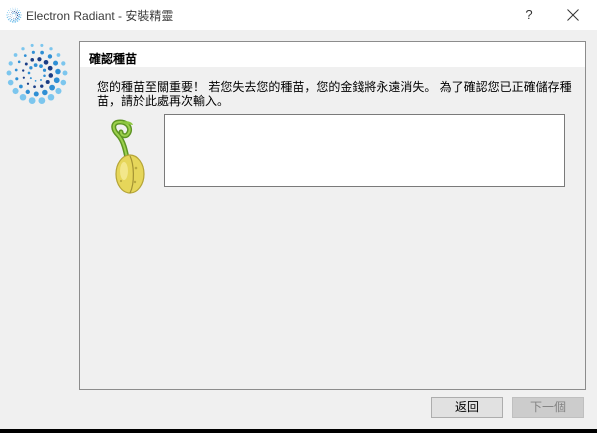  I want to click on seed-sprout-icon, so click(128, 156).